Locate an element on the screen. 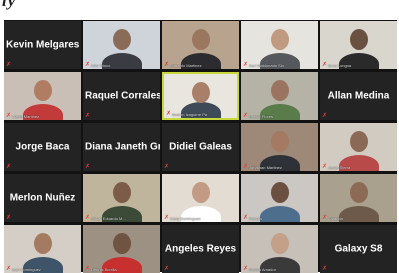 The image size is (399, 273). participant-tile: Galaxy S8 ✗ is located at coordinates (358, 249).